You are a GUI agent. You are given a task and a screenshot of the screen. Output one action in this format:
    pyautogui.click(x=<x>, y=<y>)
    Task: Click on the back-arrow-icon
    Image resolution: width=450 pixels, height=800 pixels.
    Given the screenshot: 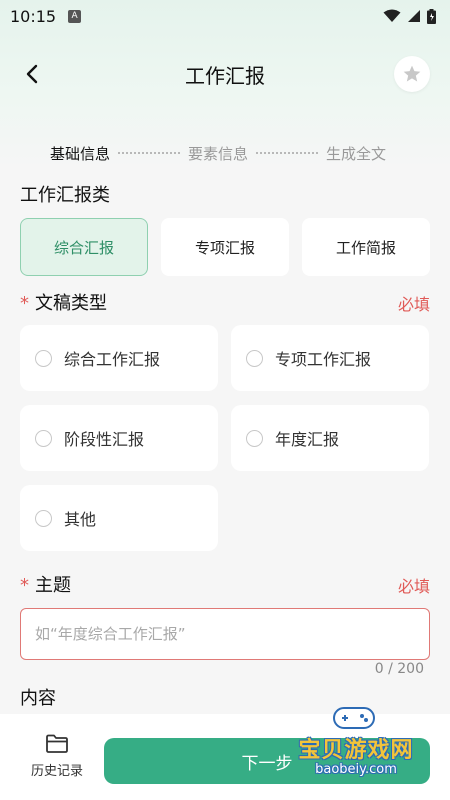 What is the action you would take?
    pyautogui.click(x=32, y=74)
    